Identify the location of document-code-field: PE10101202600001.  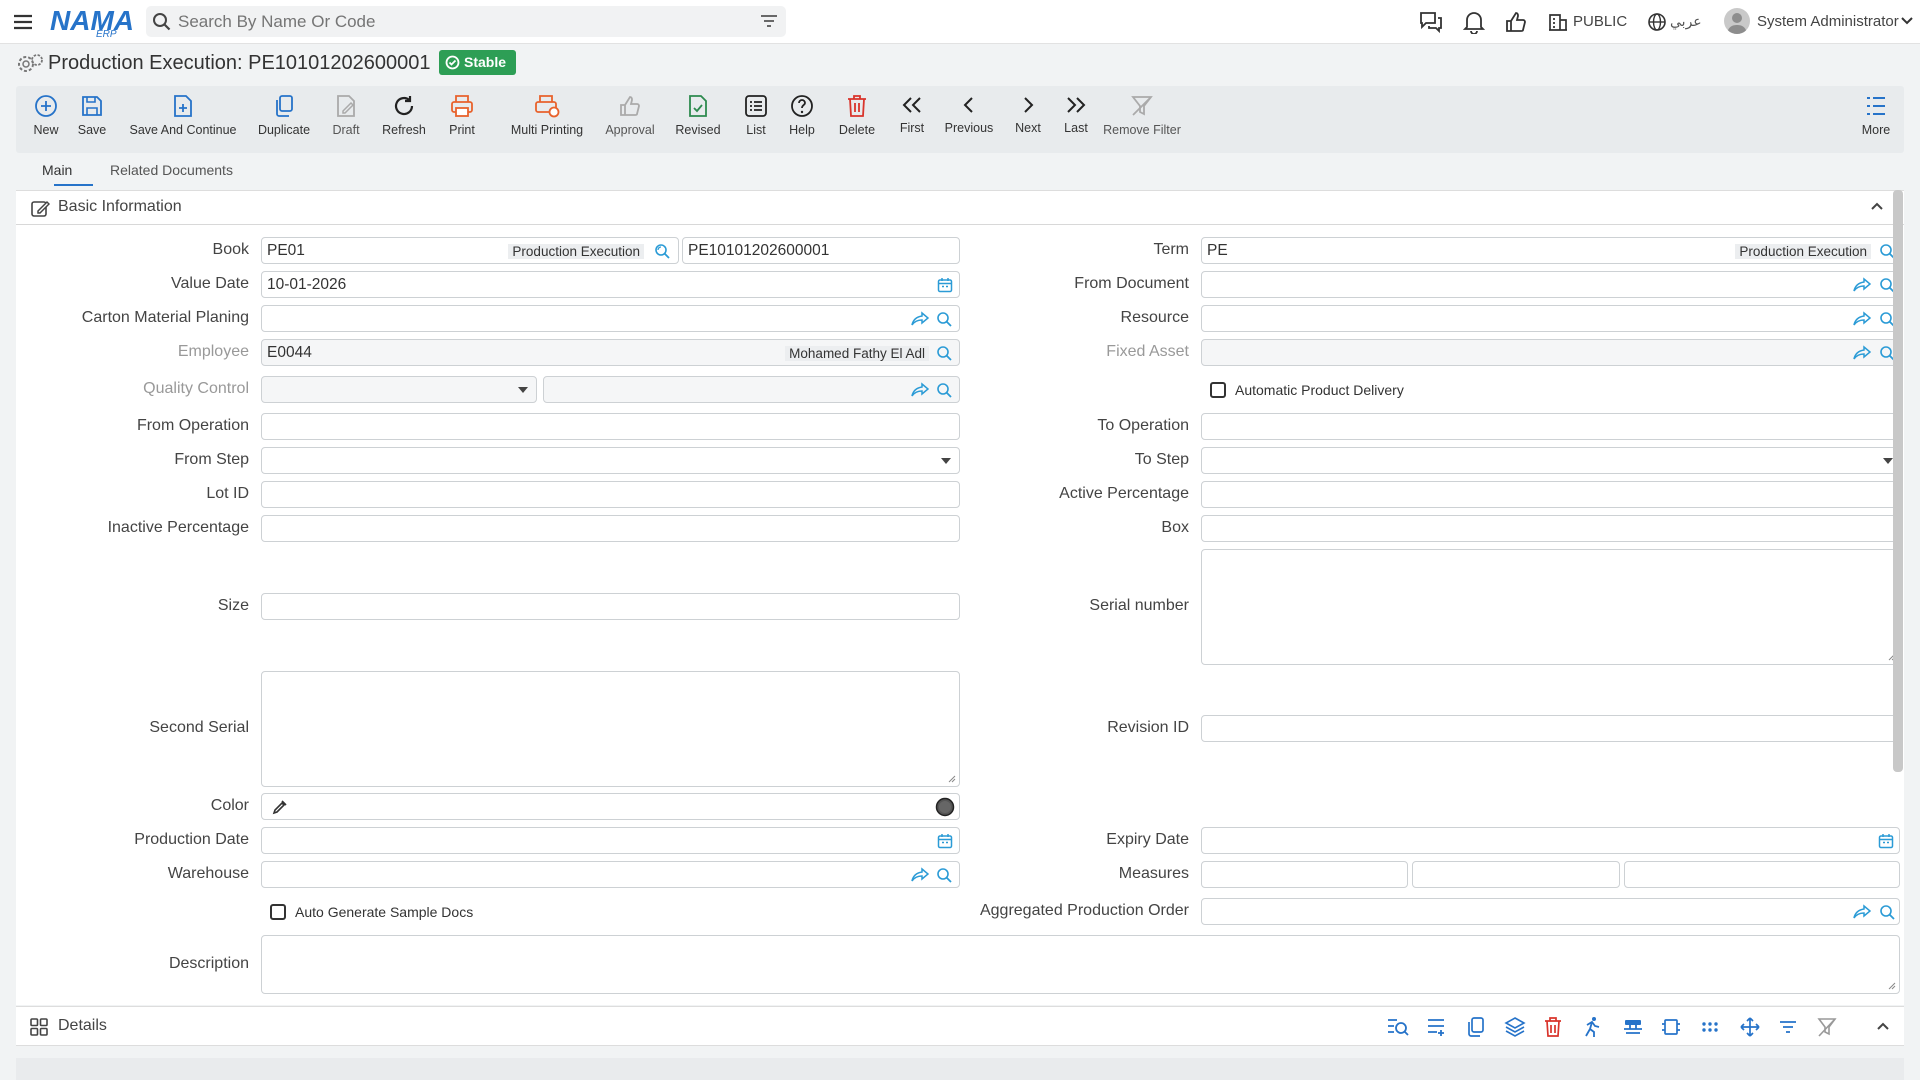
(821, 250).